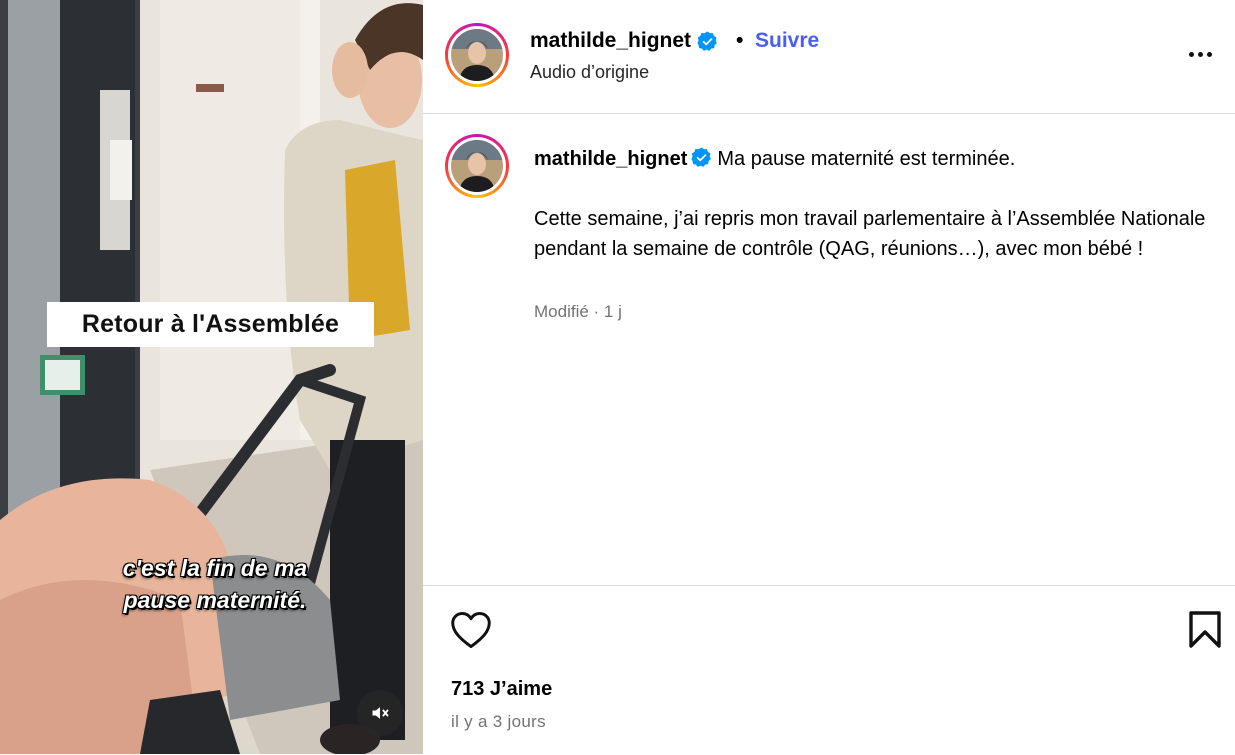 The width and height of the screenshot is (1235, 755). I want to click on username-text: mathilde_hignet, so click(611, 40).